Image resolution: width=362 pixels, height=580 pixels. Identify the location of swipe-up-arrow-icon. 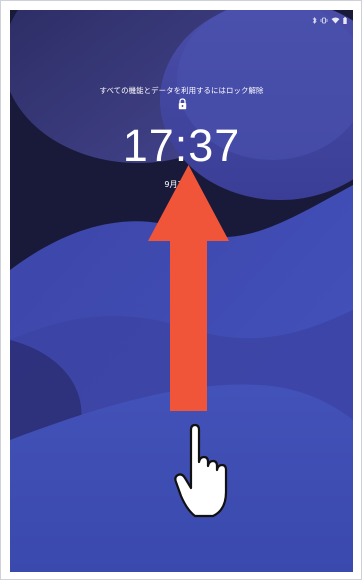
(188, 288).